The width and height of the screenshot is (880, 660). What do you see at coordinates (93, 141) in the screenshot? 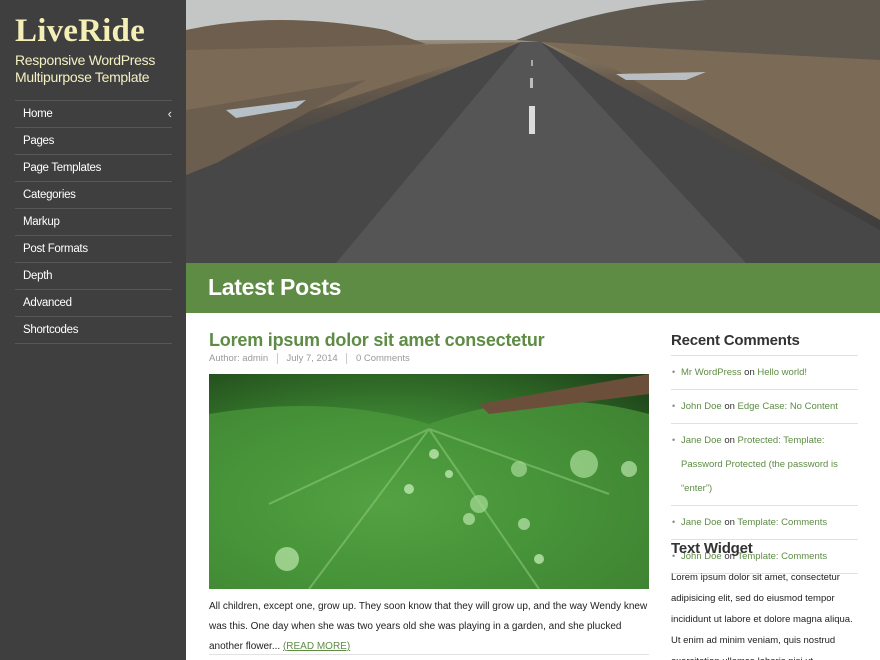
I see `nav-item-pages: Pages` at bounding box center [93, 141].